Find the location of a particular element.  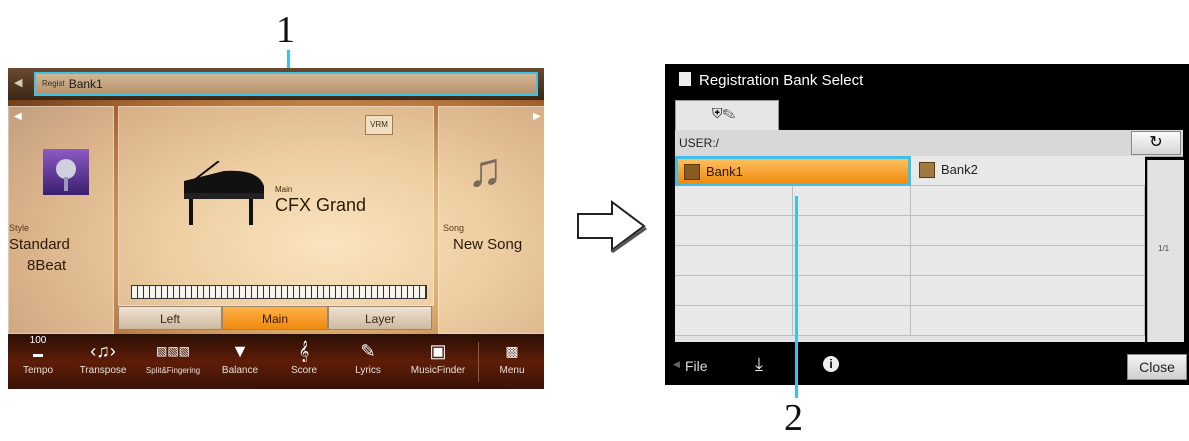

style-name-line2: 8Beat is located at coordinates (47, 265).